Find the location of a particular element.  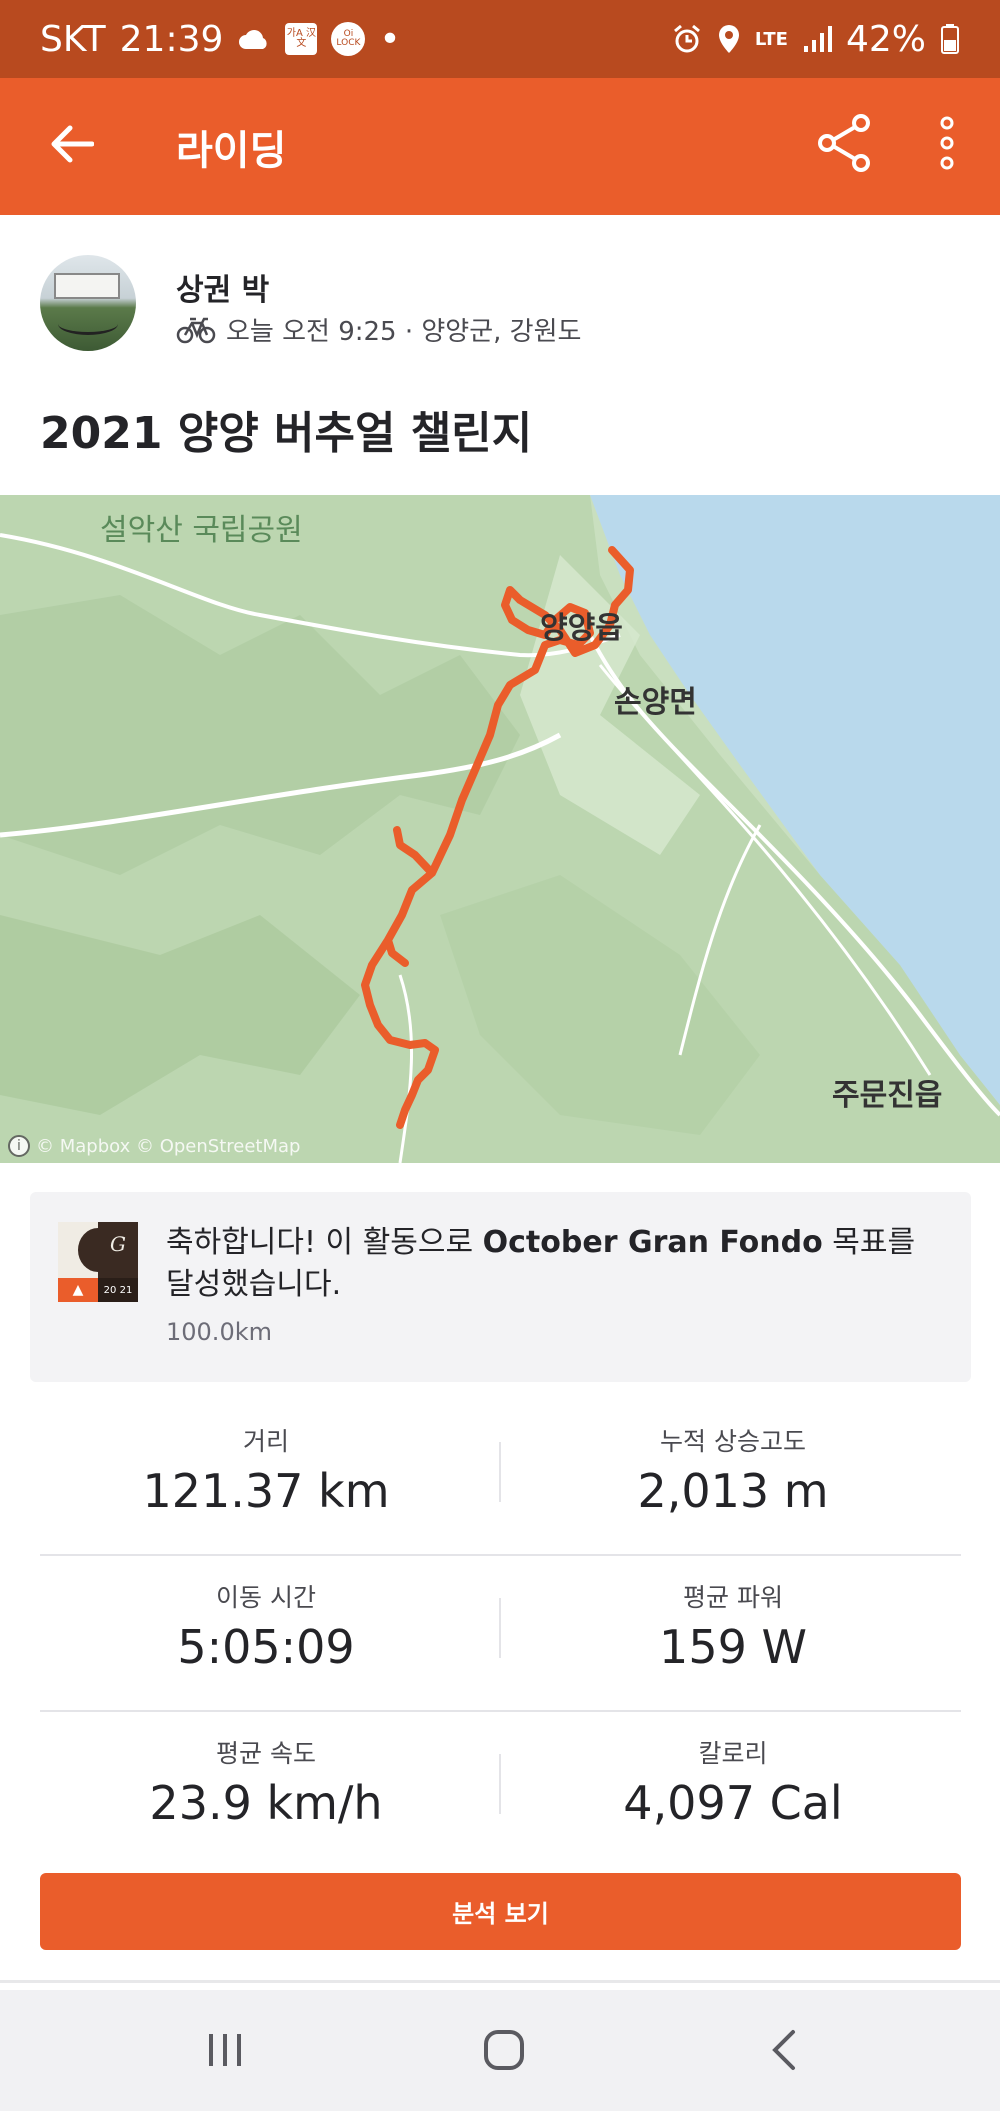

back-button is located at coordinates (72, 144).